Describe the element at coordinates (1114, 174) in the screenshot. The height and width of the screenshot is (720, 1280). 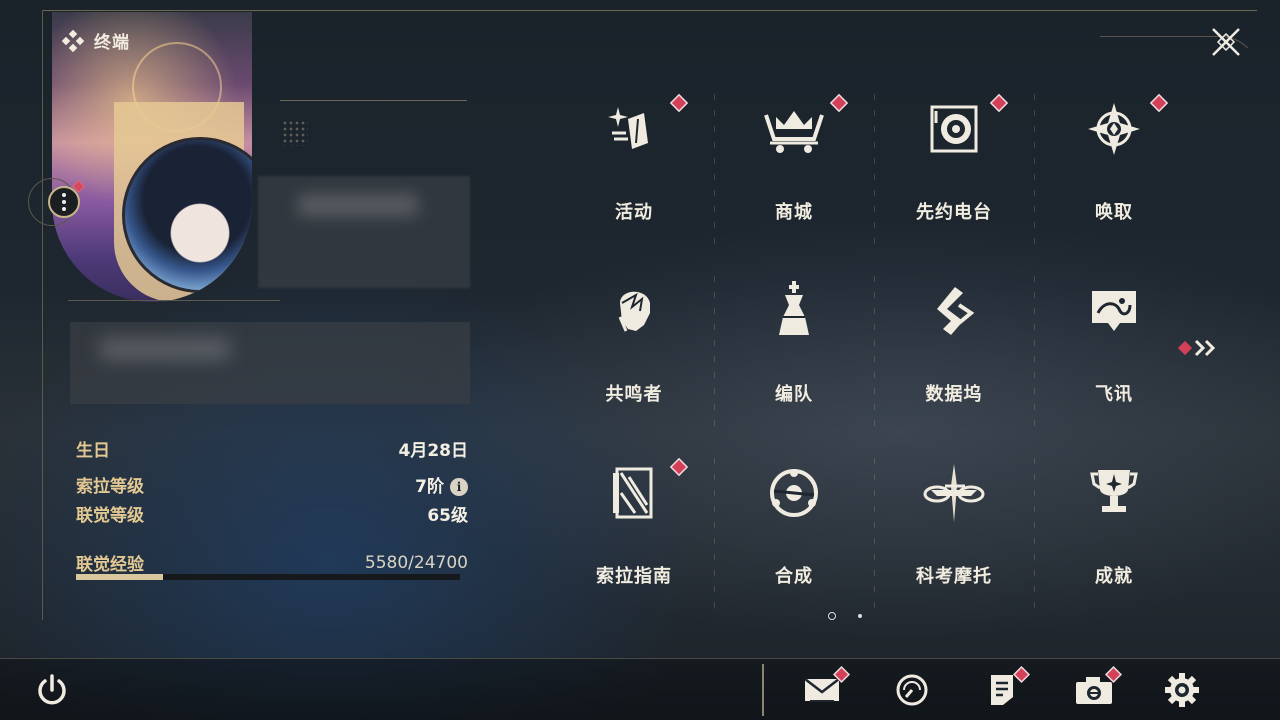
I see `menu-item-convene: 唤取` at that location.